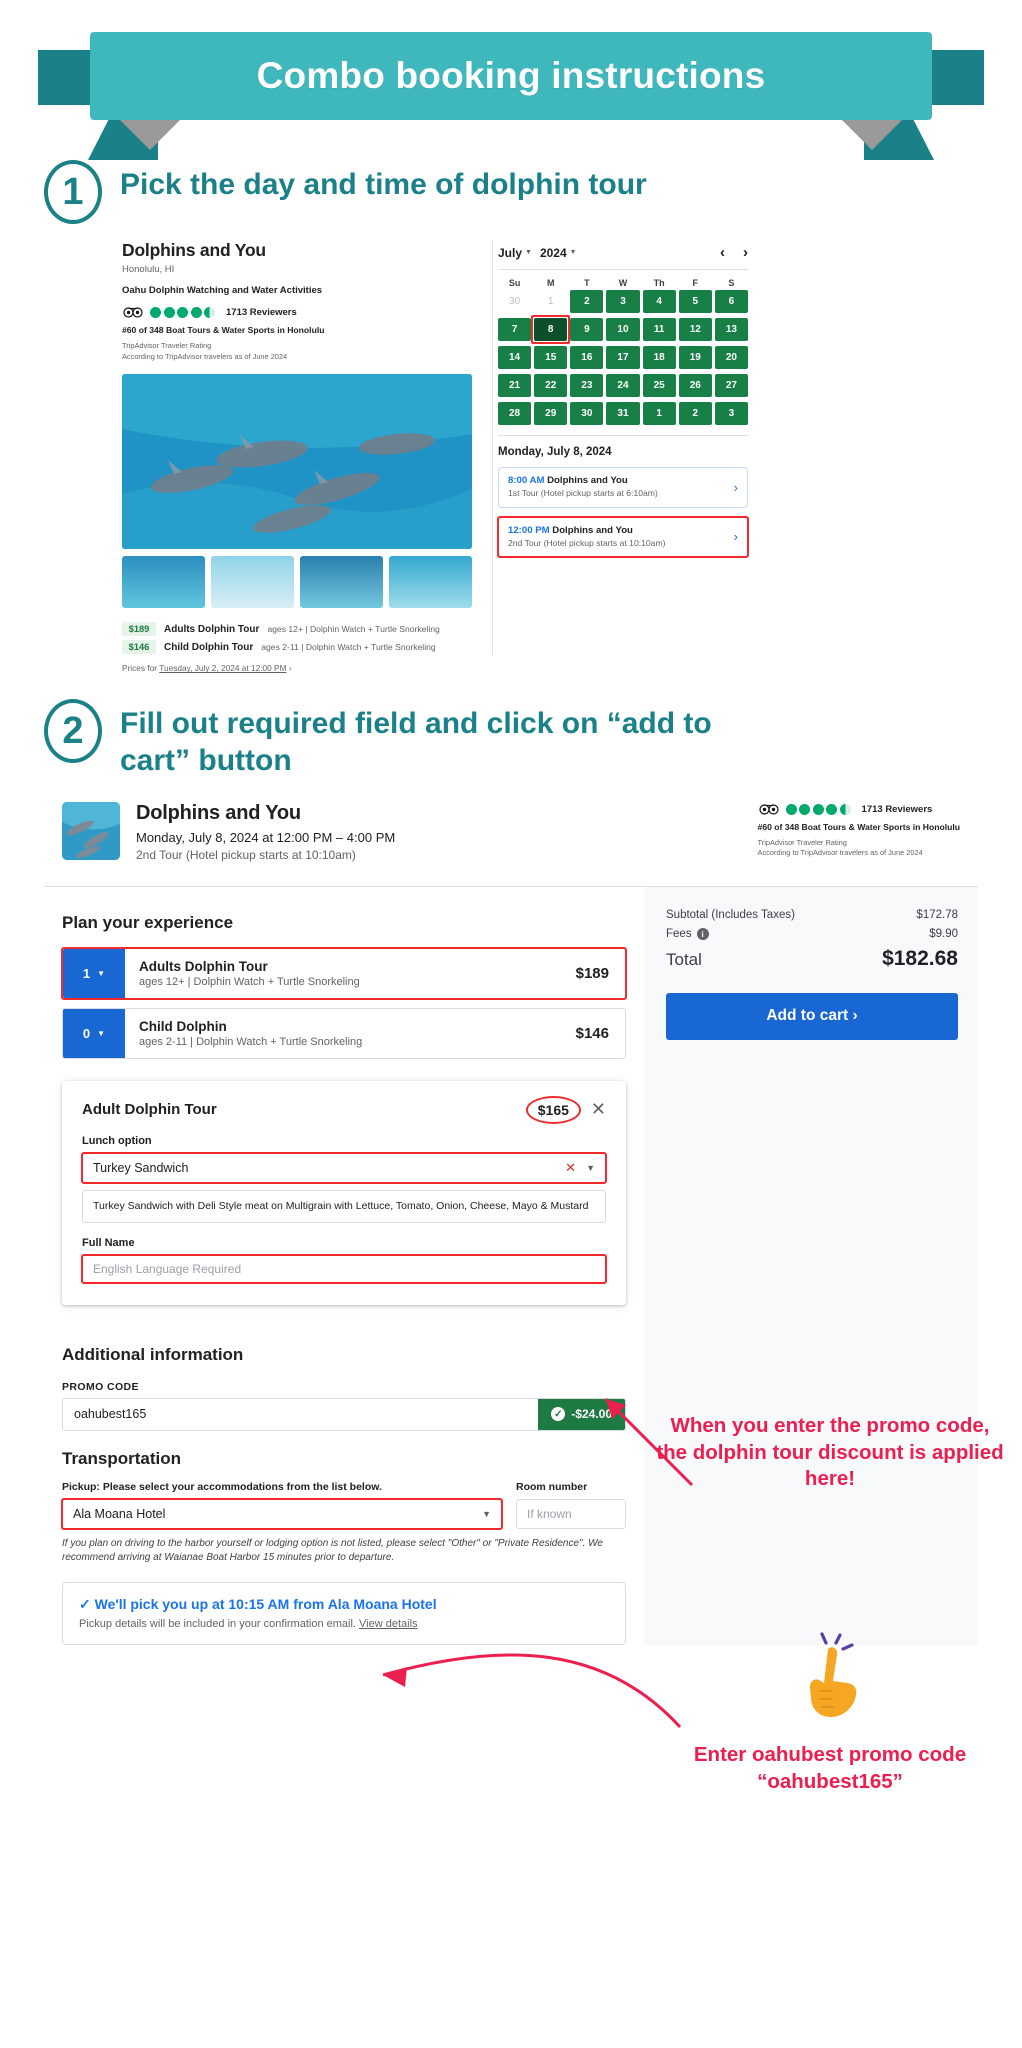 The height and width of the screenshot is (2048, 1022). Describe the element at coordinates (119, 1513) in the screenshot. I see `pickup-value: Ala Moana Hotel` at that location.